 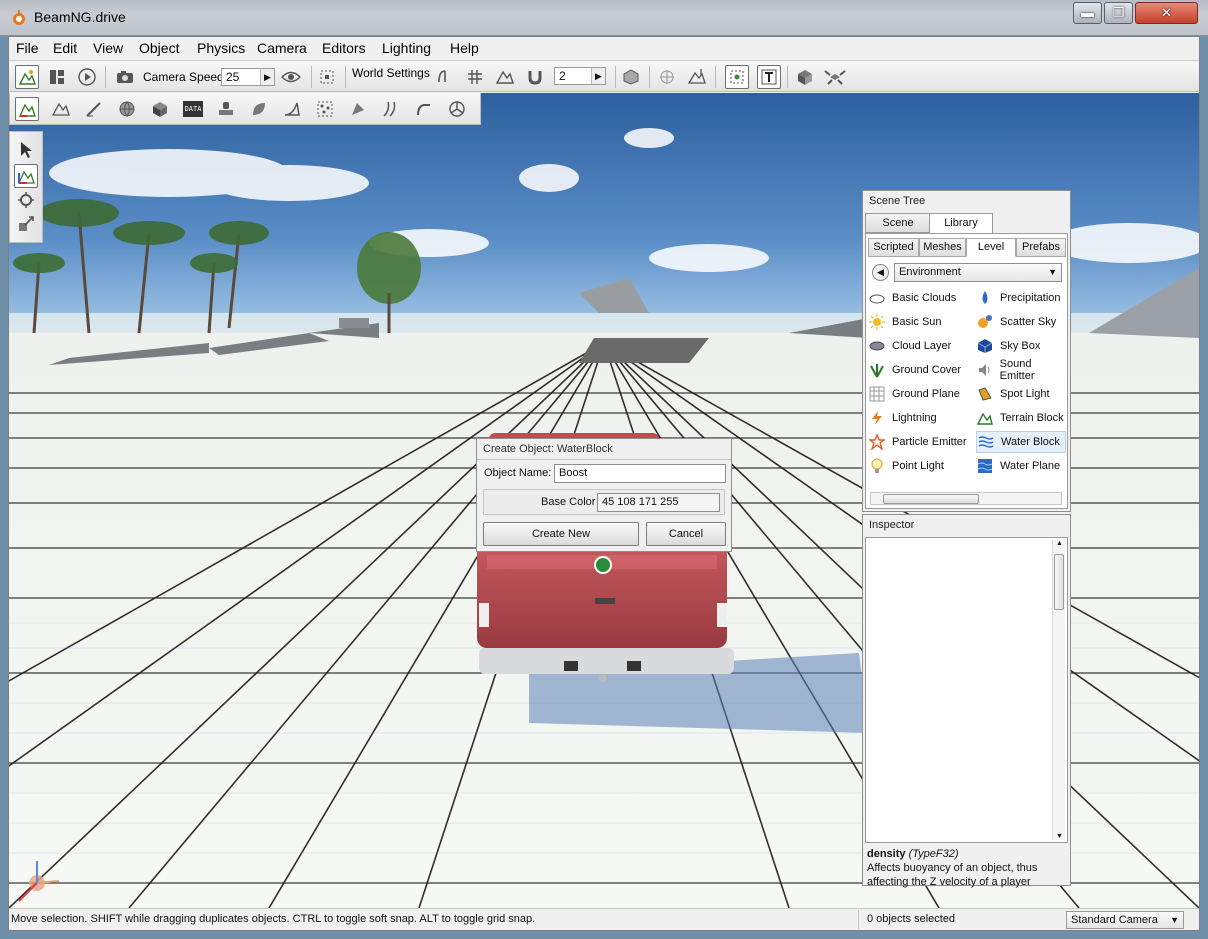 I want to click on scale-tool-button, so click(x=26, y=224).